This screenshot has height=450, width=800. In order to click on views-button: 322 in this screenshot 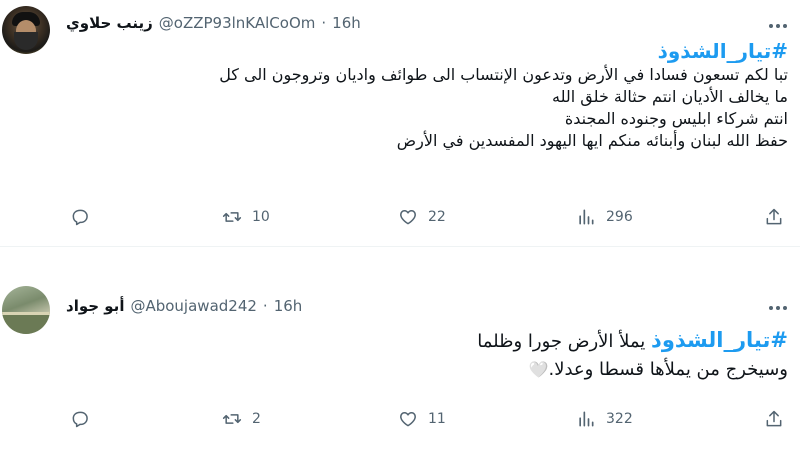, I will do `click(604, 419)`.